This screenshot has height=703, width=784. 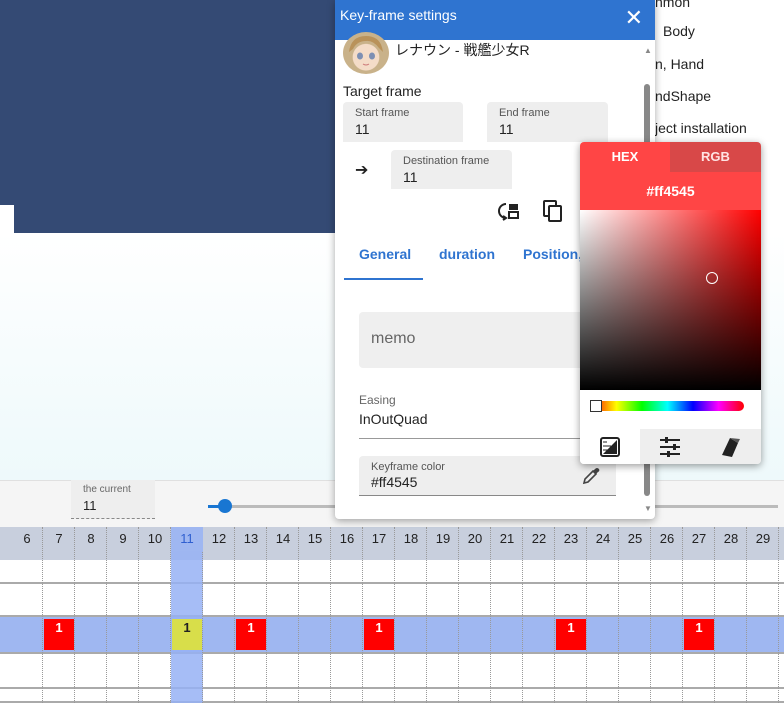 What do you see at coordinates (571, 539) in the screenshot?
I see `frame-number: 23` at bounding box center [571, 539].